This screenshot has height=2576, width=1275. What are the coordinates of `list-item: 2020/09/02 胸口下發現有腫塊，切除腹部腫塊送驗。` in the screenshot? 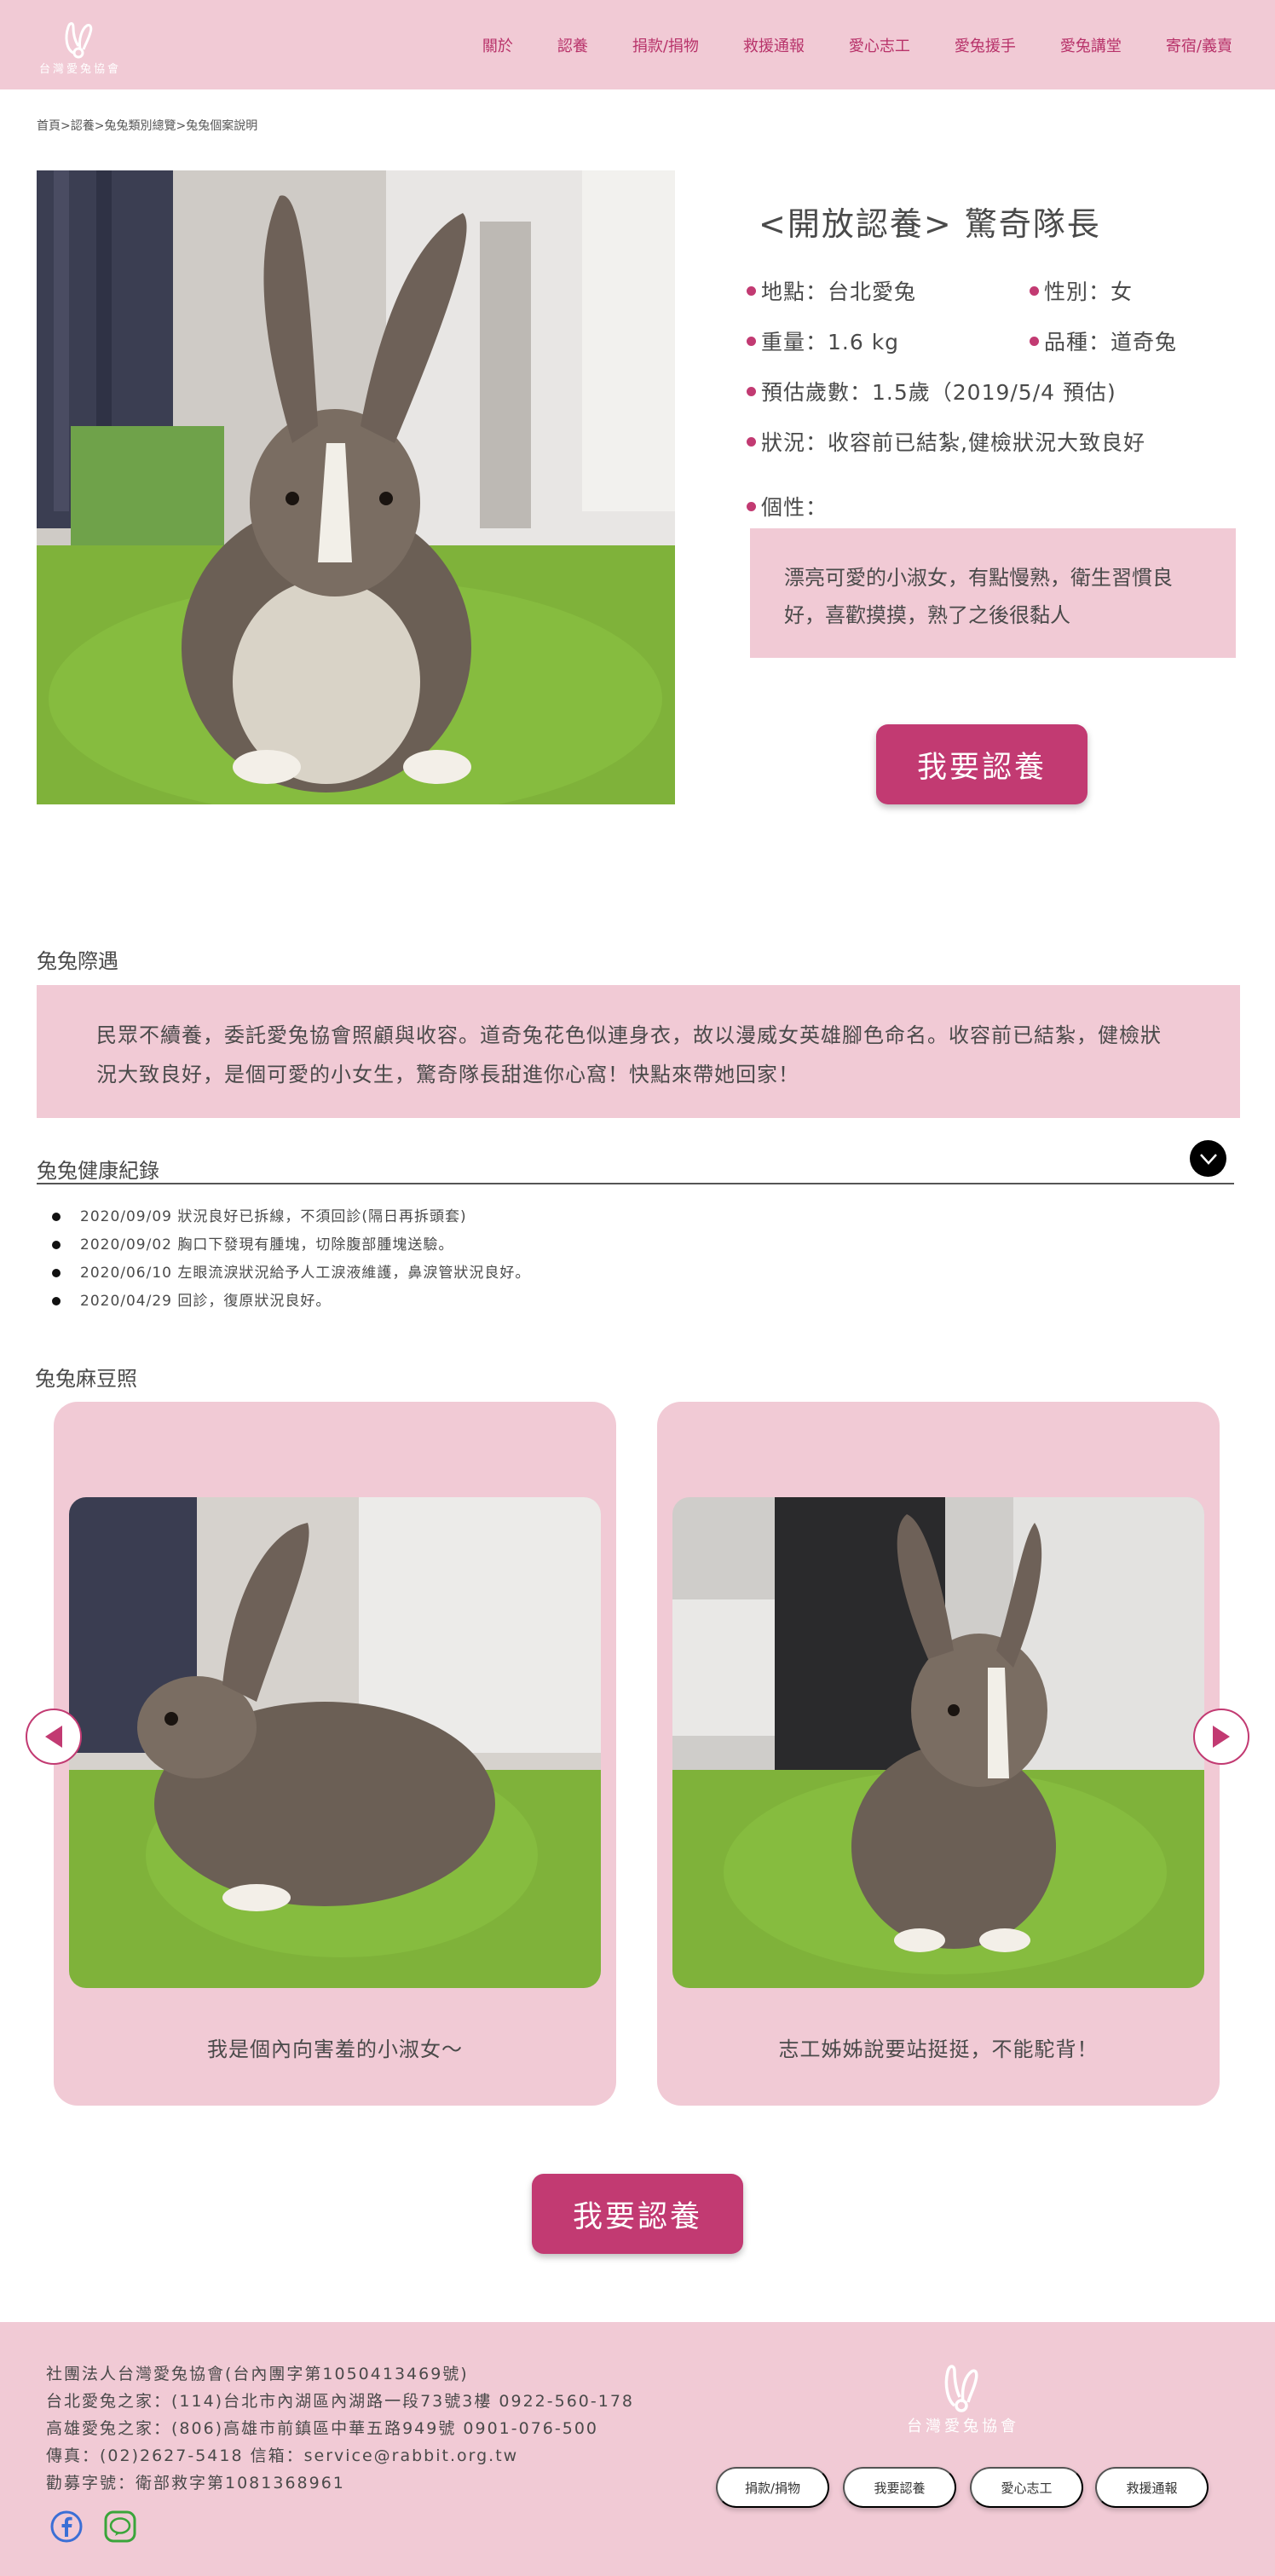 It's located at (289, 1245).